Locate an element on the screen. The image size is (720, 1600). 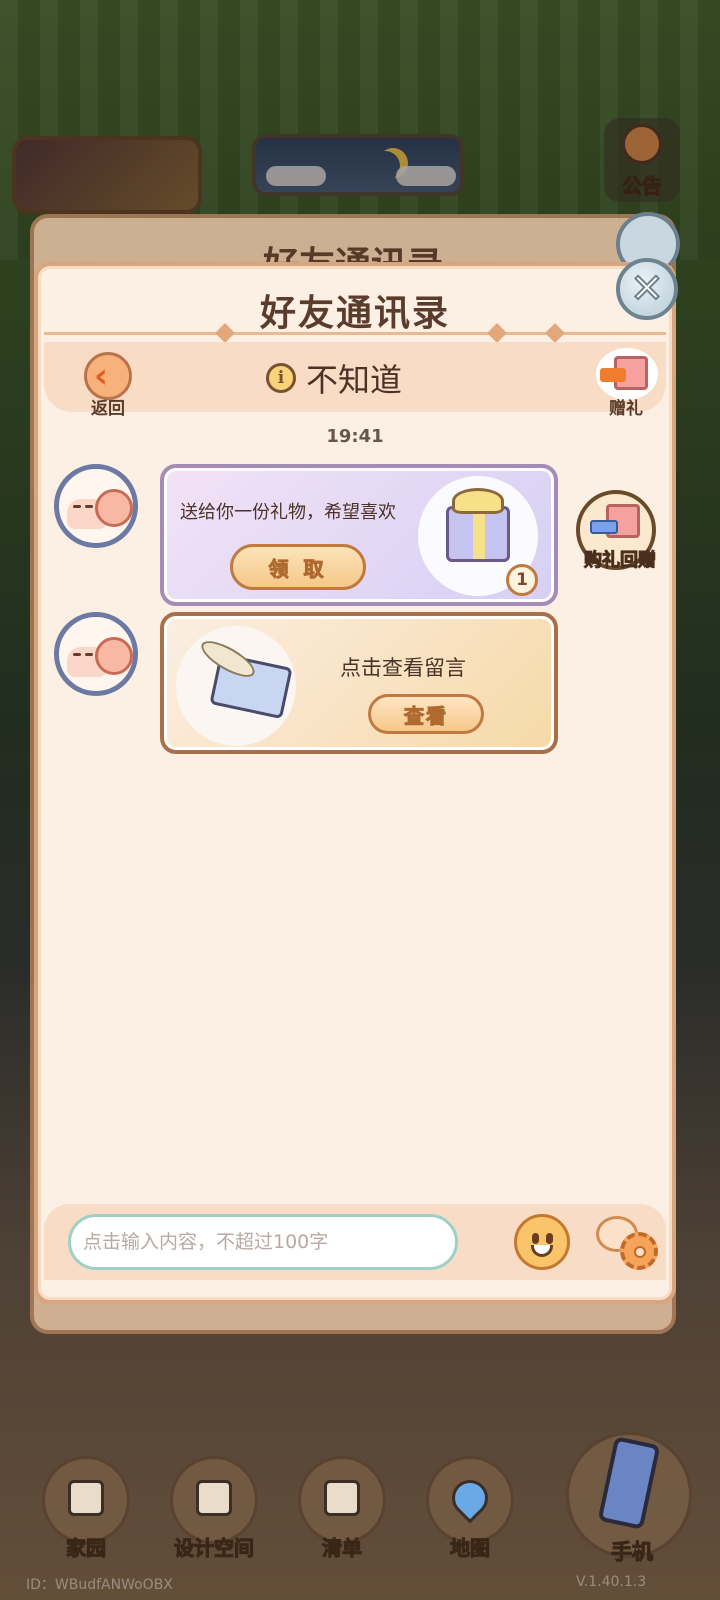
friend-name: 不知道 is located at coordinates (354, 380).